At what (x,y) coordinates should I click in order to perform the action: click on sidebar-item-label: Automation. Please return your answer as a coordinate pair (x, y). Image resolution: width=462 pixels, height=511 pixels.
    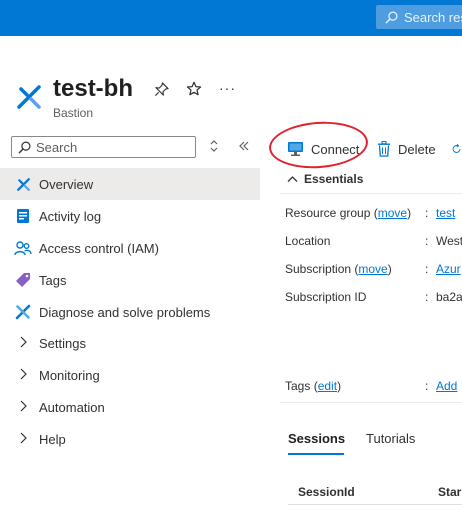
    Looking at the image, I should click on (72, 407).